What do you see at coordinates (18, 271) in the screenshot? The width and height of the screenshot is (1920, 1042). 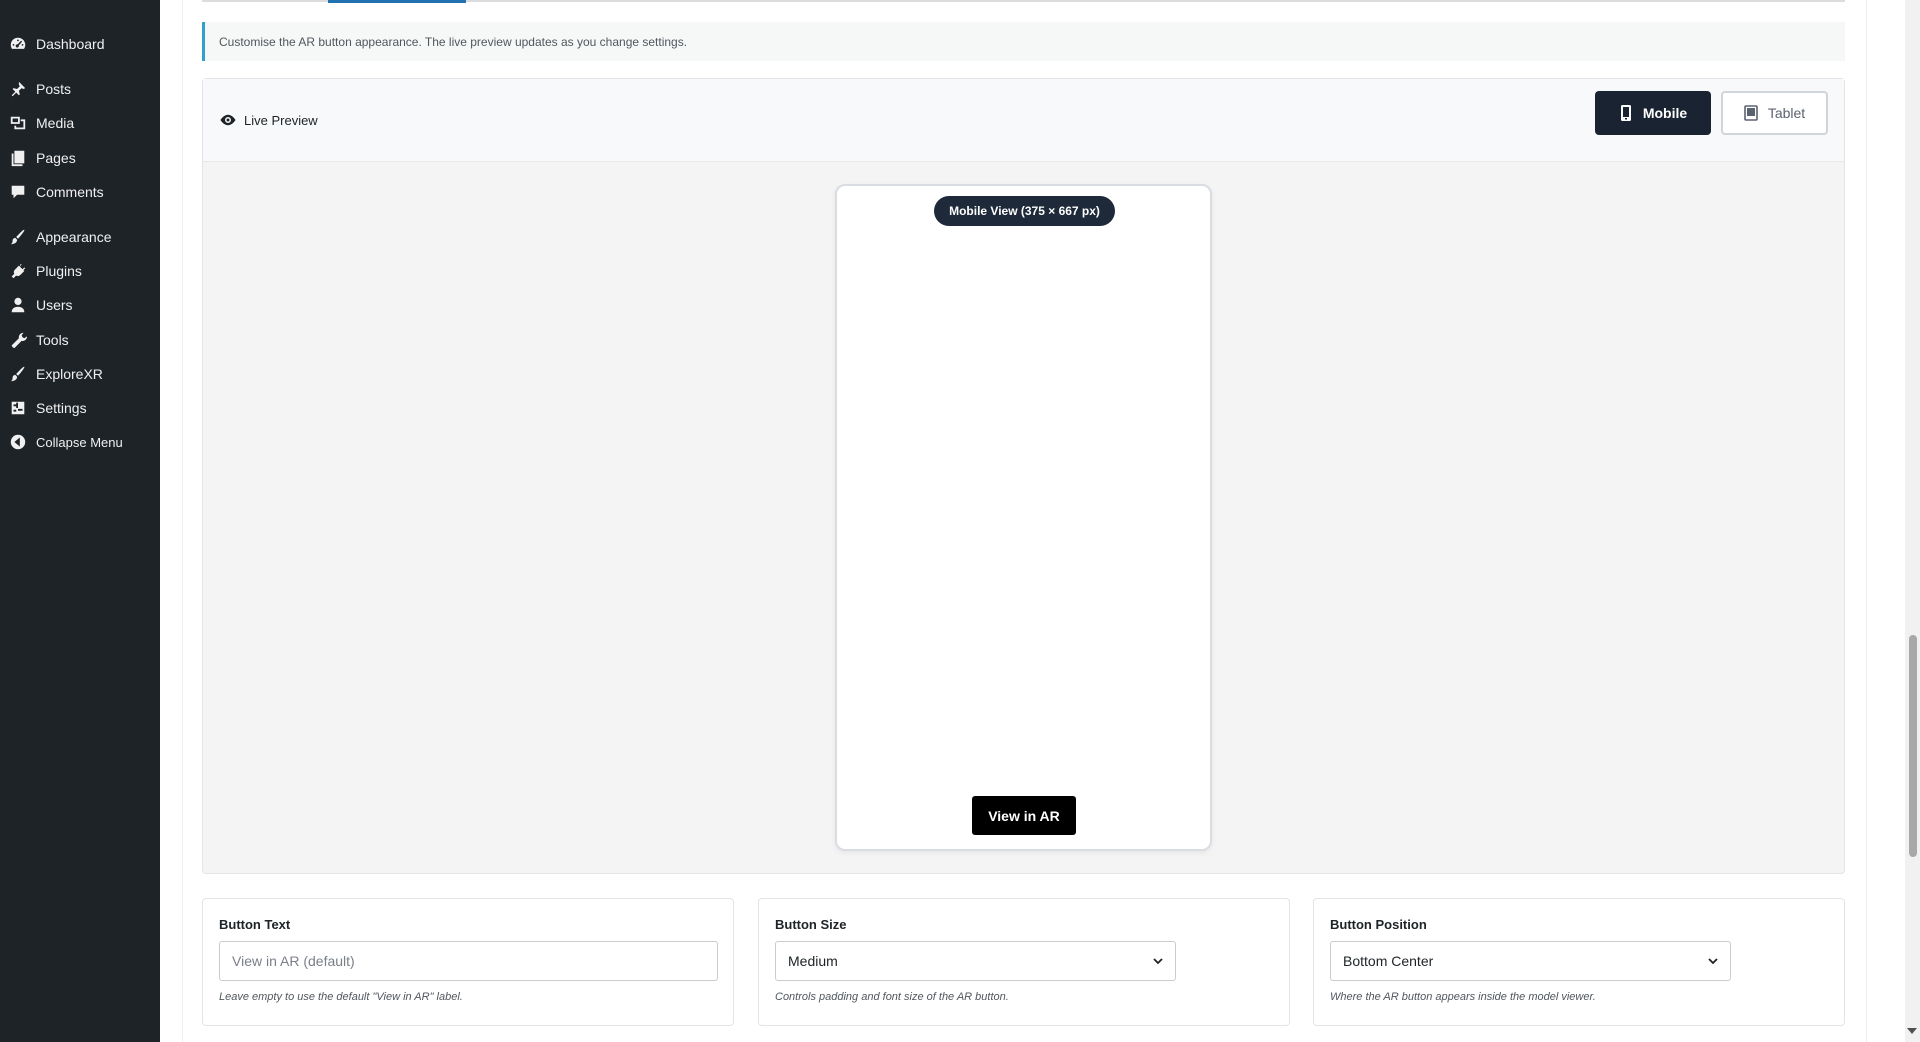 I see `plug-icon` at bounding box center [18, 271].